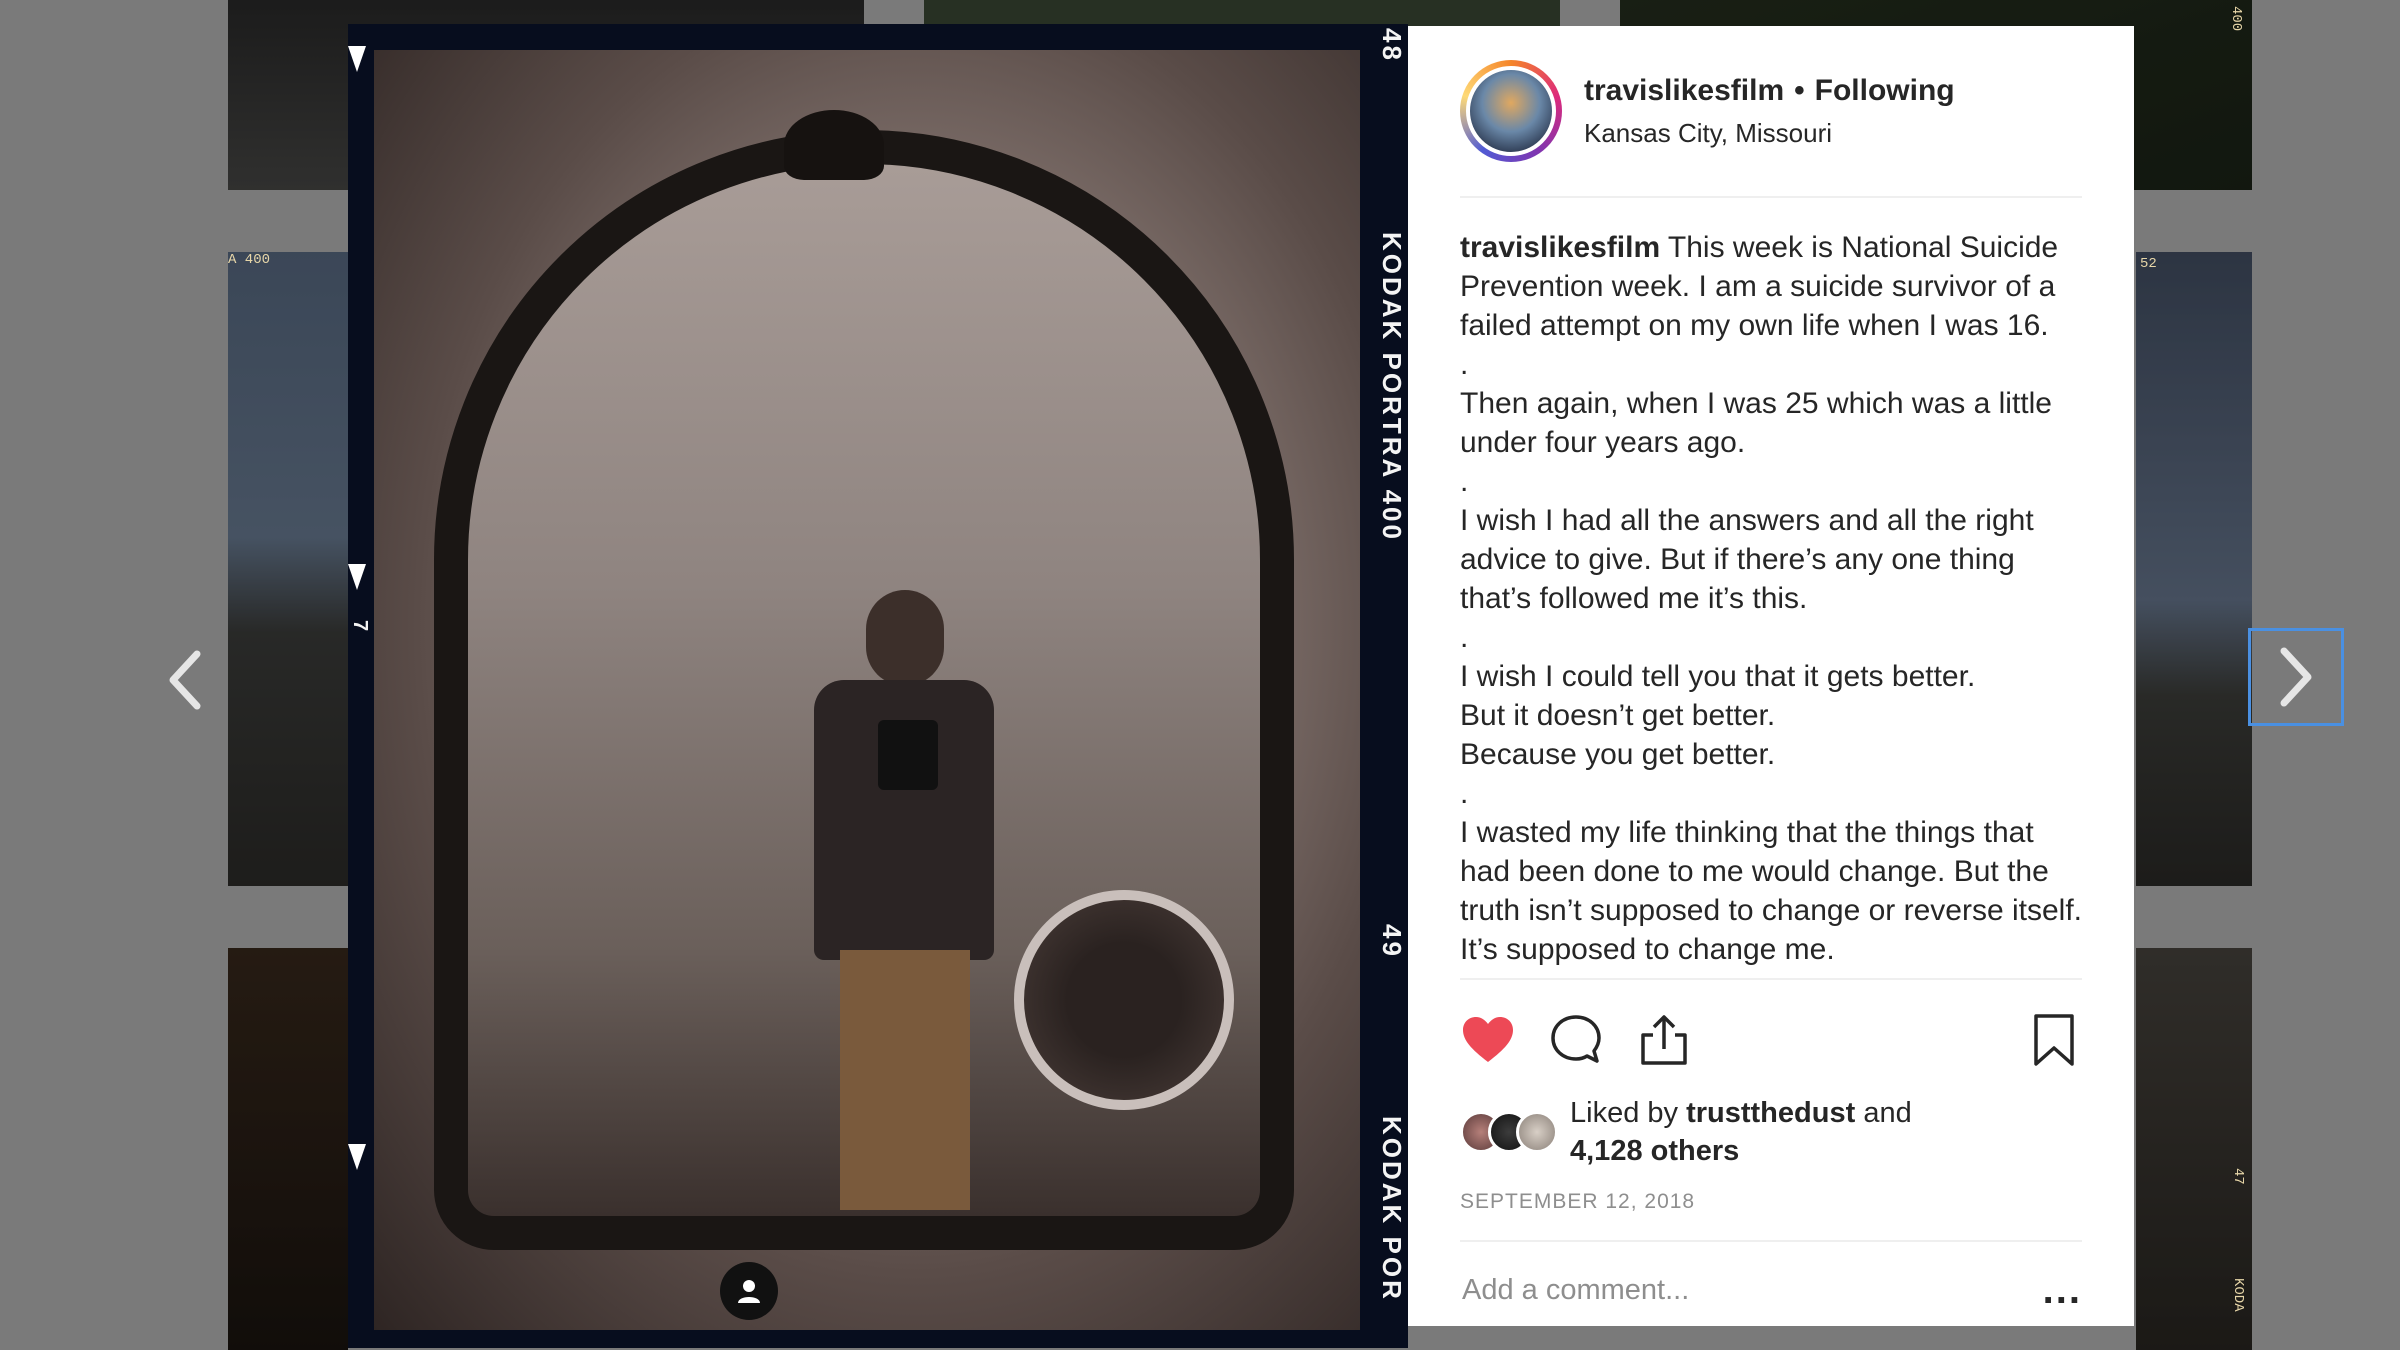 Image resolution: width=2400 pixels, height=1350 pixels. I want to click on likes-count-link: 4,128 others, so click(1654, 1151).